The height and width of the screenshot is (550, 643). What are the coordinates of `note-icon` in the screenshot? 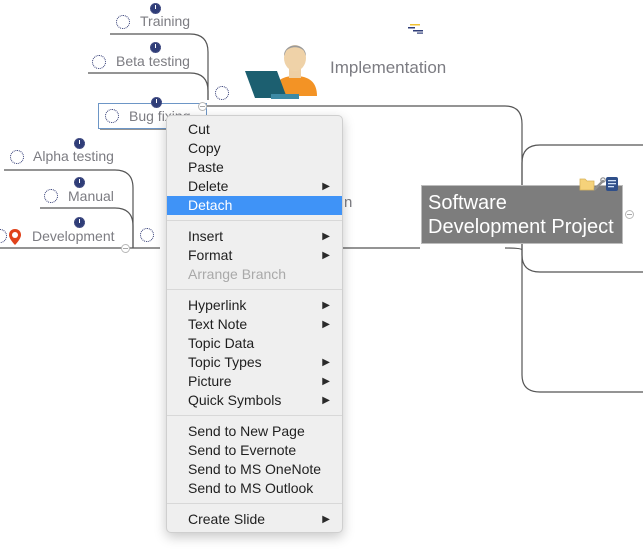 It's located at (612, 184).